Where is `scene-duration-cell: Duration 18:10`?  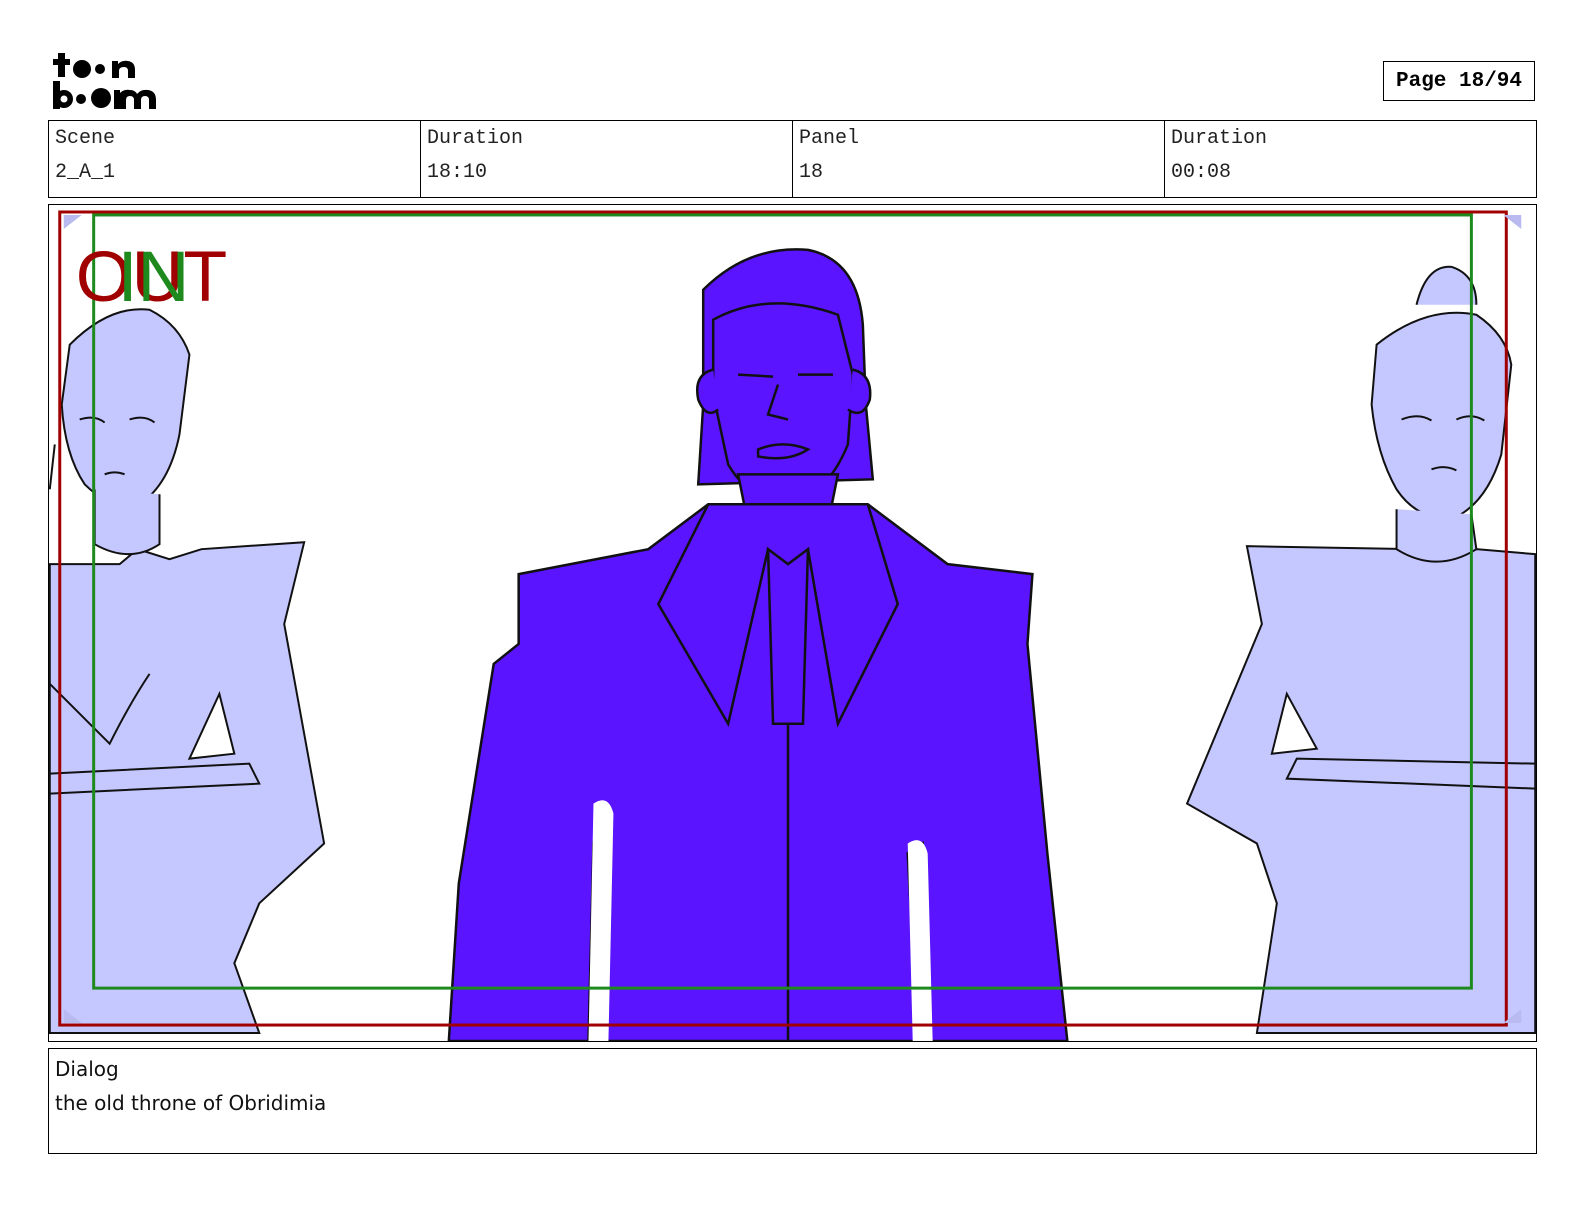
scene-duration-cell: Duration 18:10 is located at coordinates (606, 159).